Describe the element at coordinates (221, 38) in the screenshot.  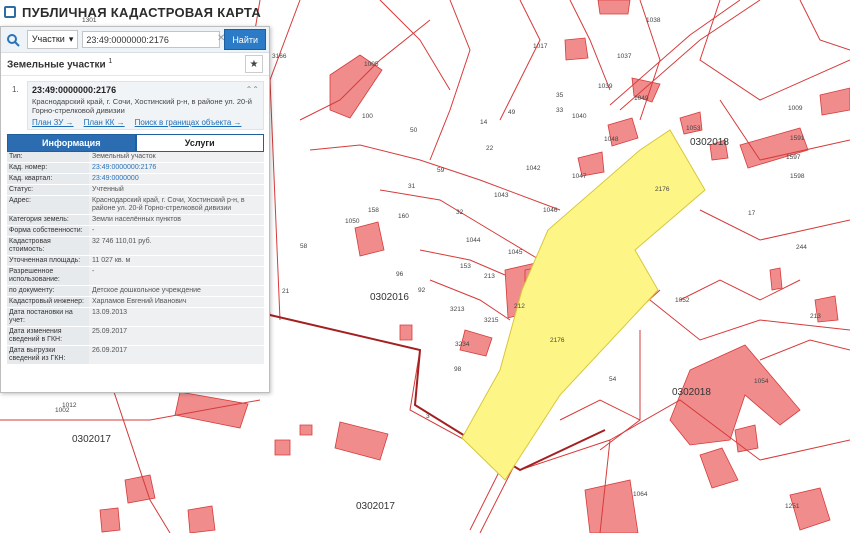
I see `clear-icon: ✕` at that location.